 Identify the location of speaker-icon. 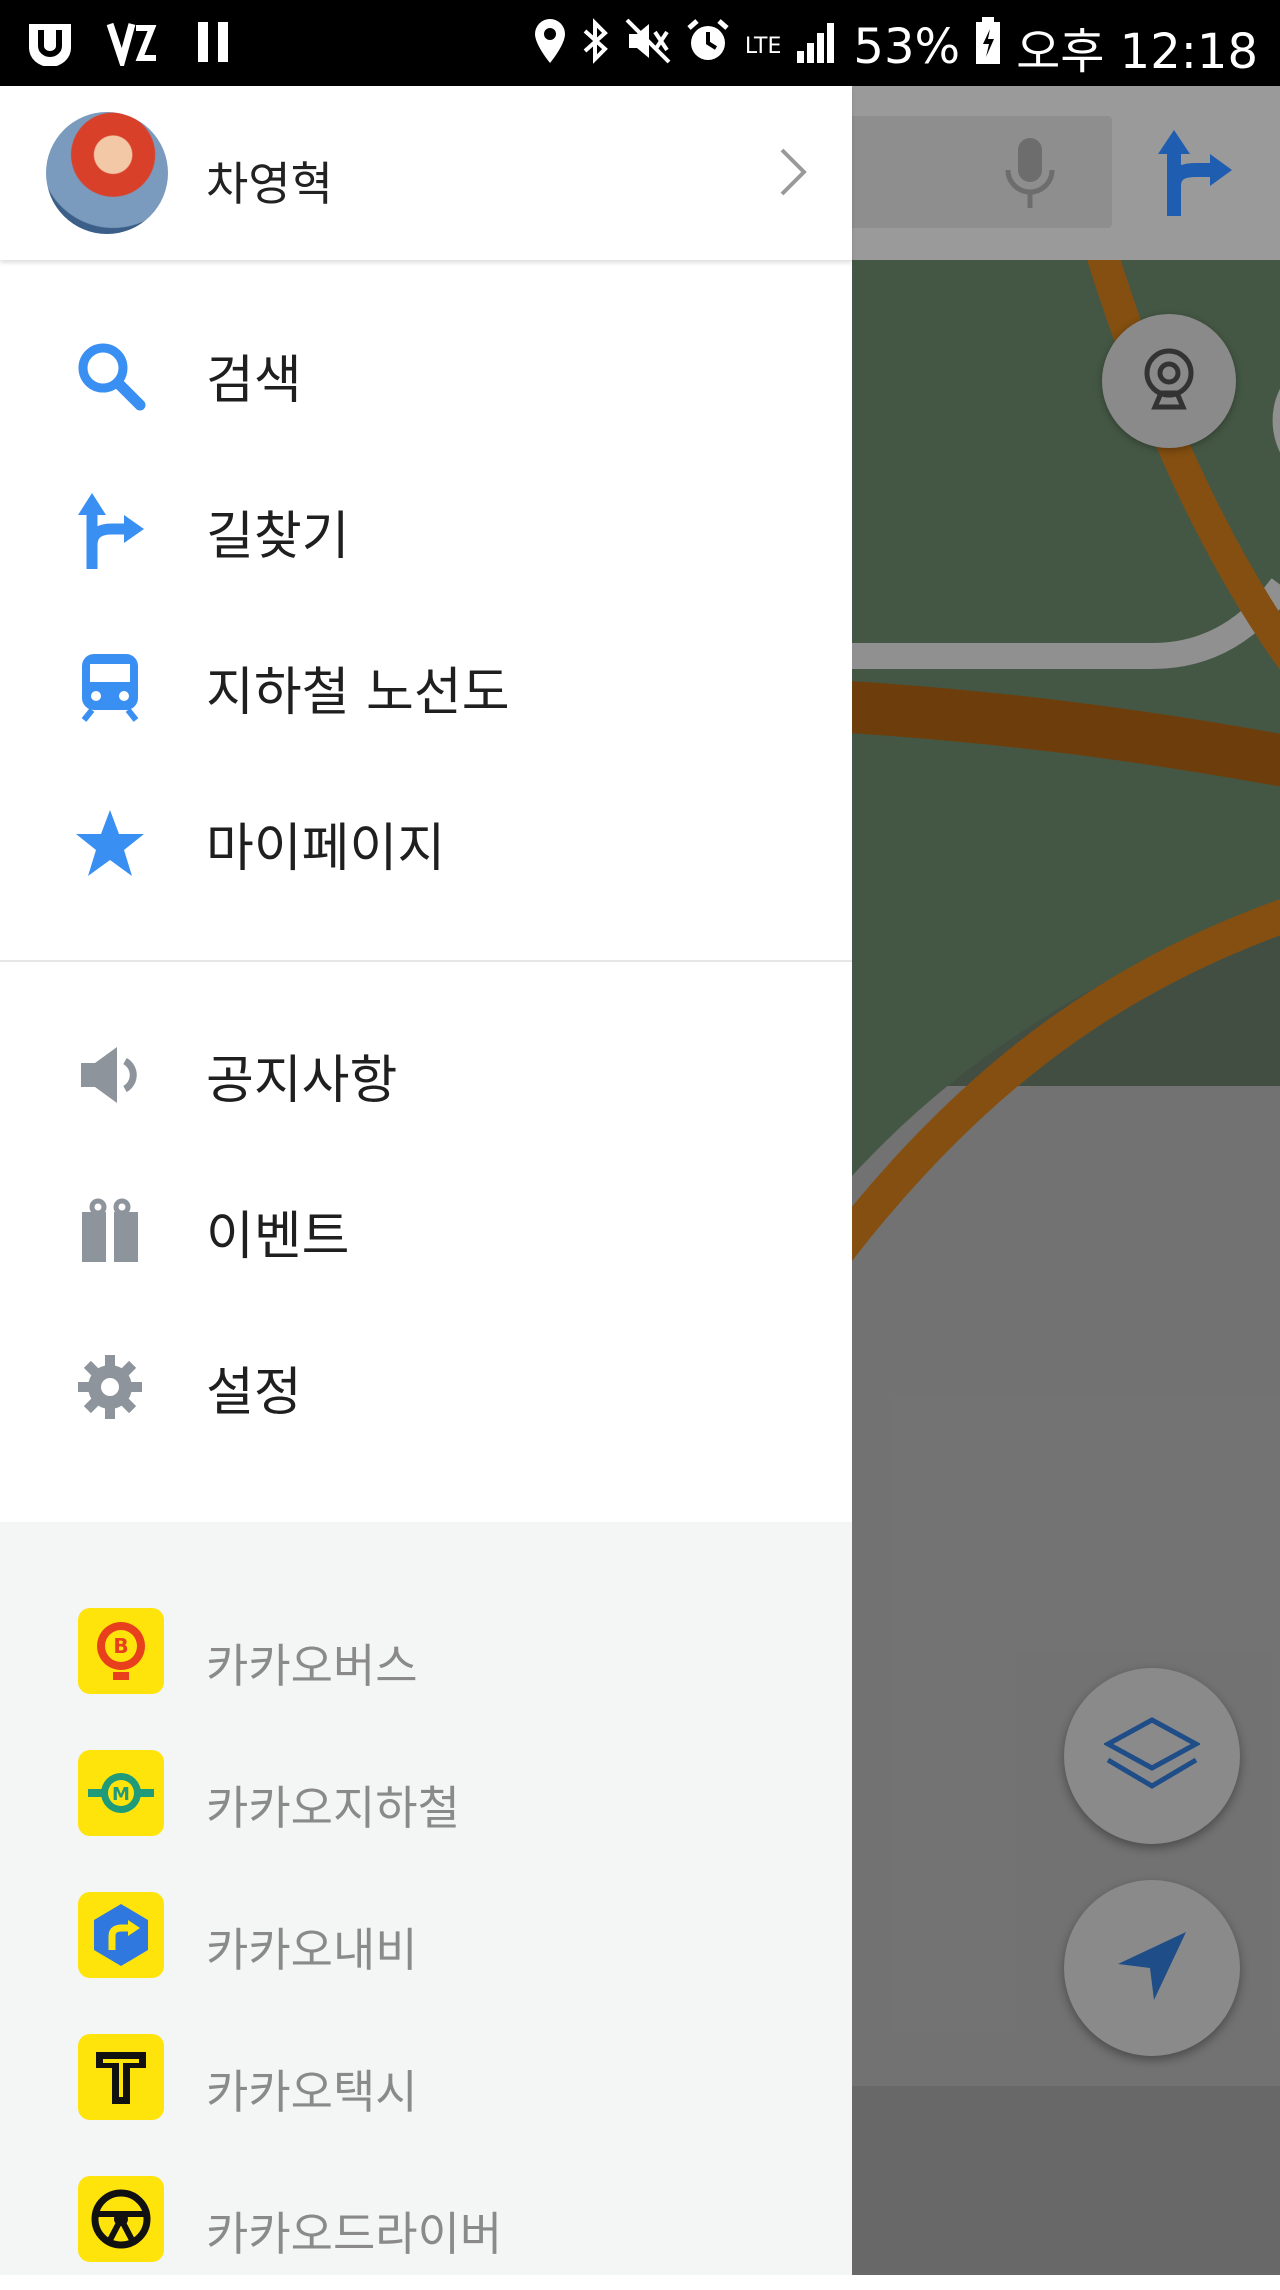
(110, 1075).